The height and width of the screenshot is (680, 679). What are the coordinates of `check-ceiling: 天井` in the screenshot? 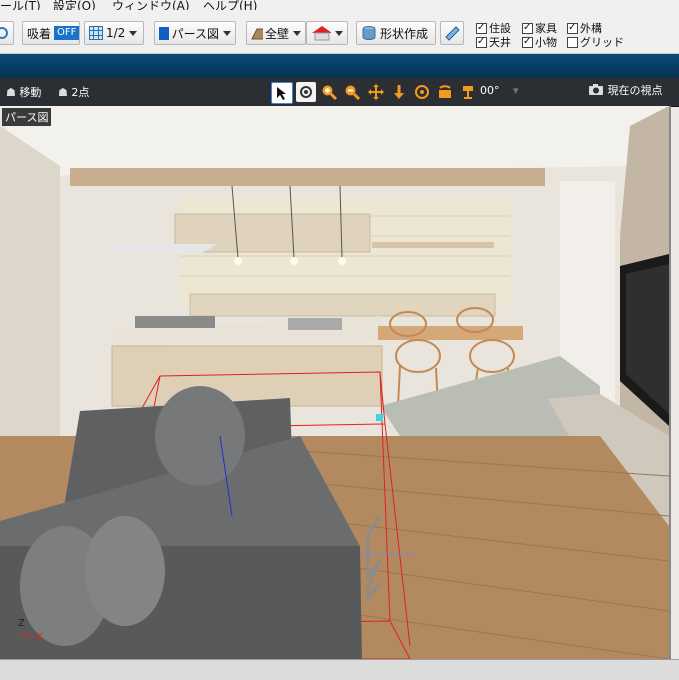 It's located at (493, 42).